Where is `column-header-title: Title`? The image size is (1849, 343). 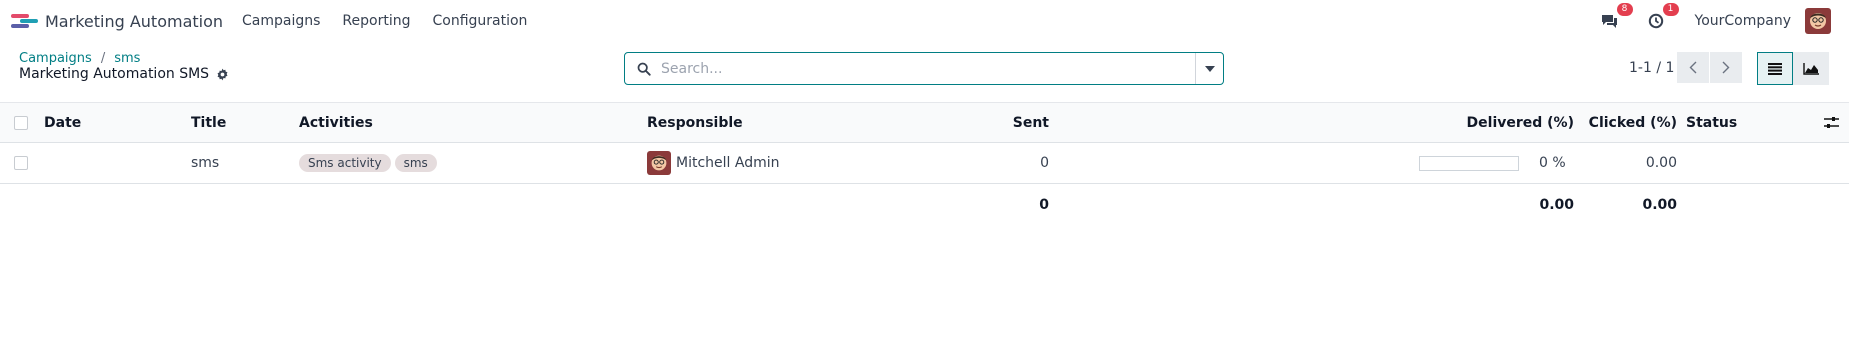
column-header-title: Title is located at coordinates (208, 122).